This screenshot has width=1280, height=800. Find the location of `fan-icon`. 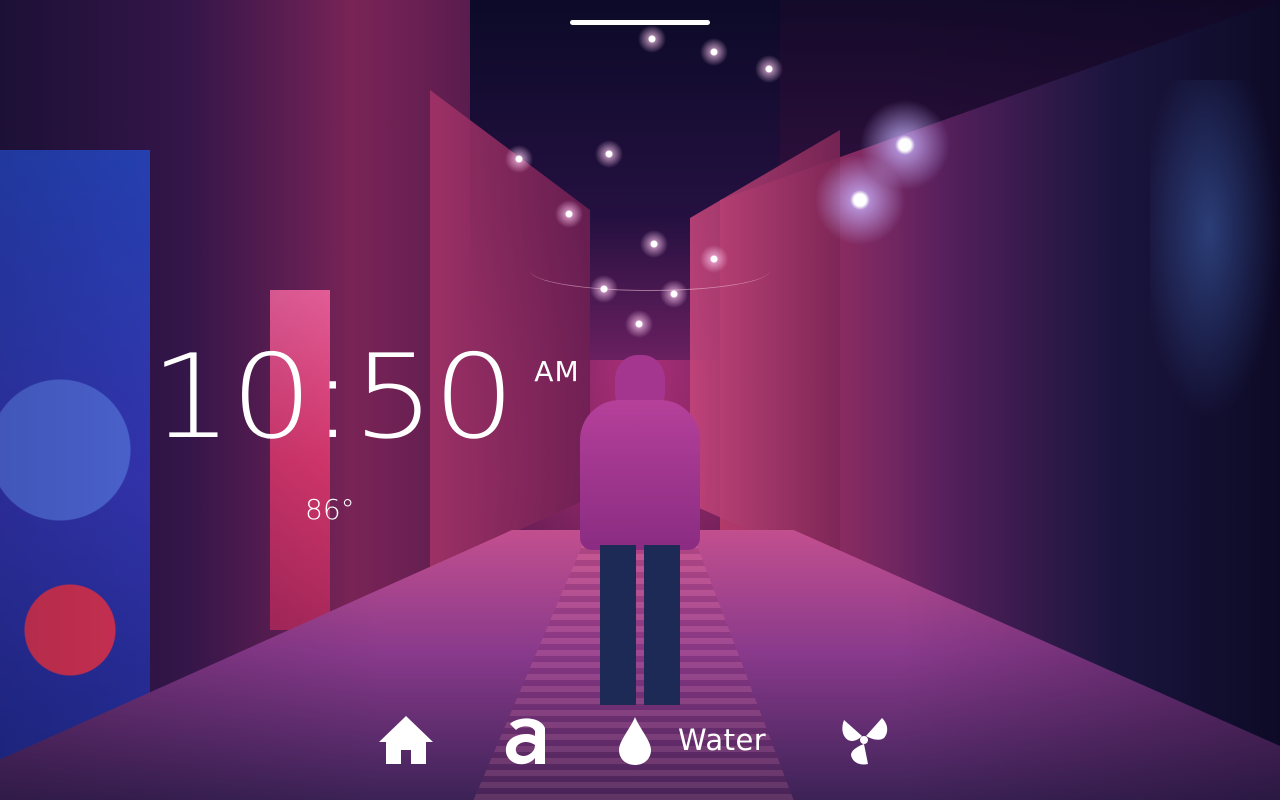

fan-icon is located at coordinates (865, 741).